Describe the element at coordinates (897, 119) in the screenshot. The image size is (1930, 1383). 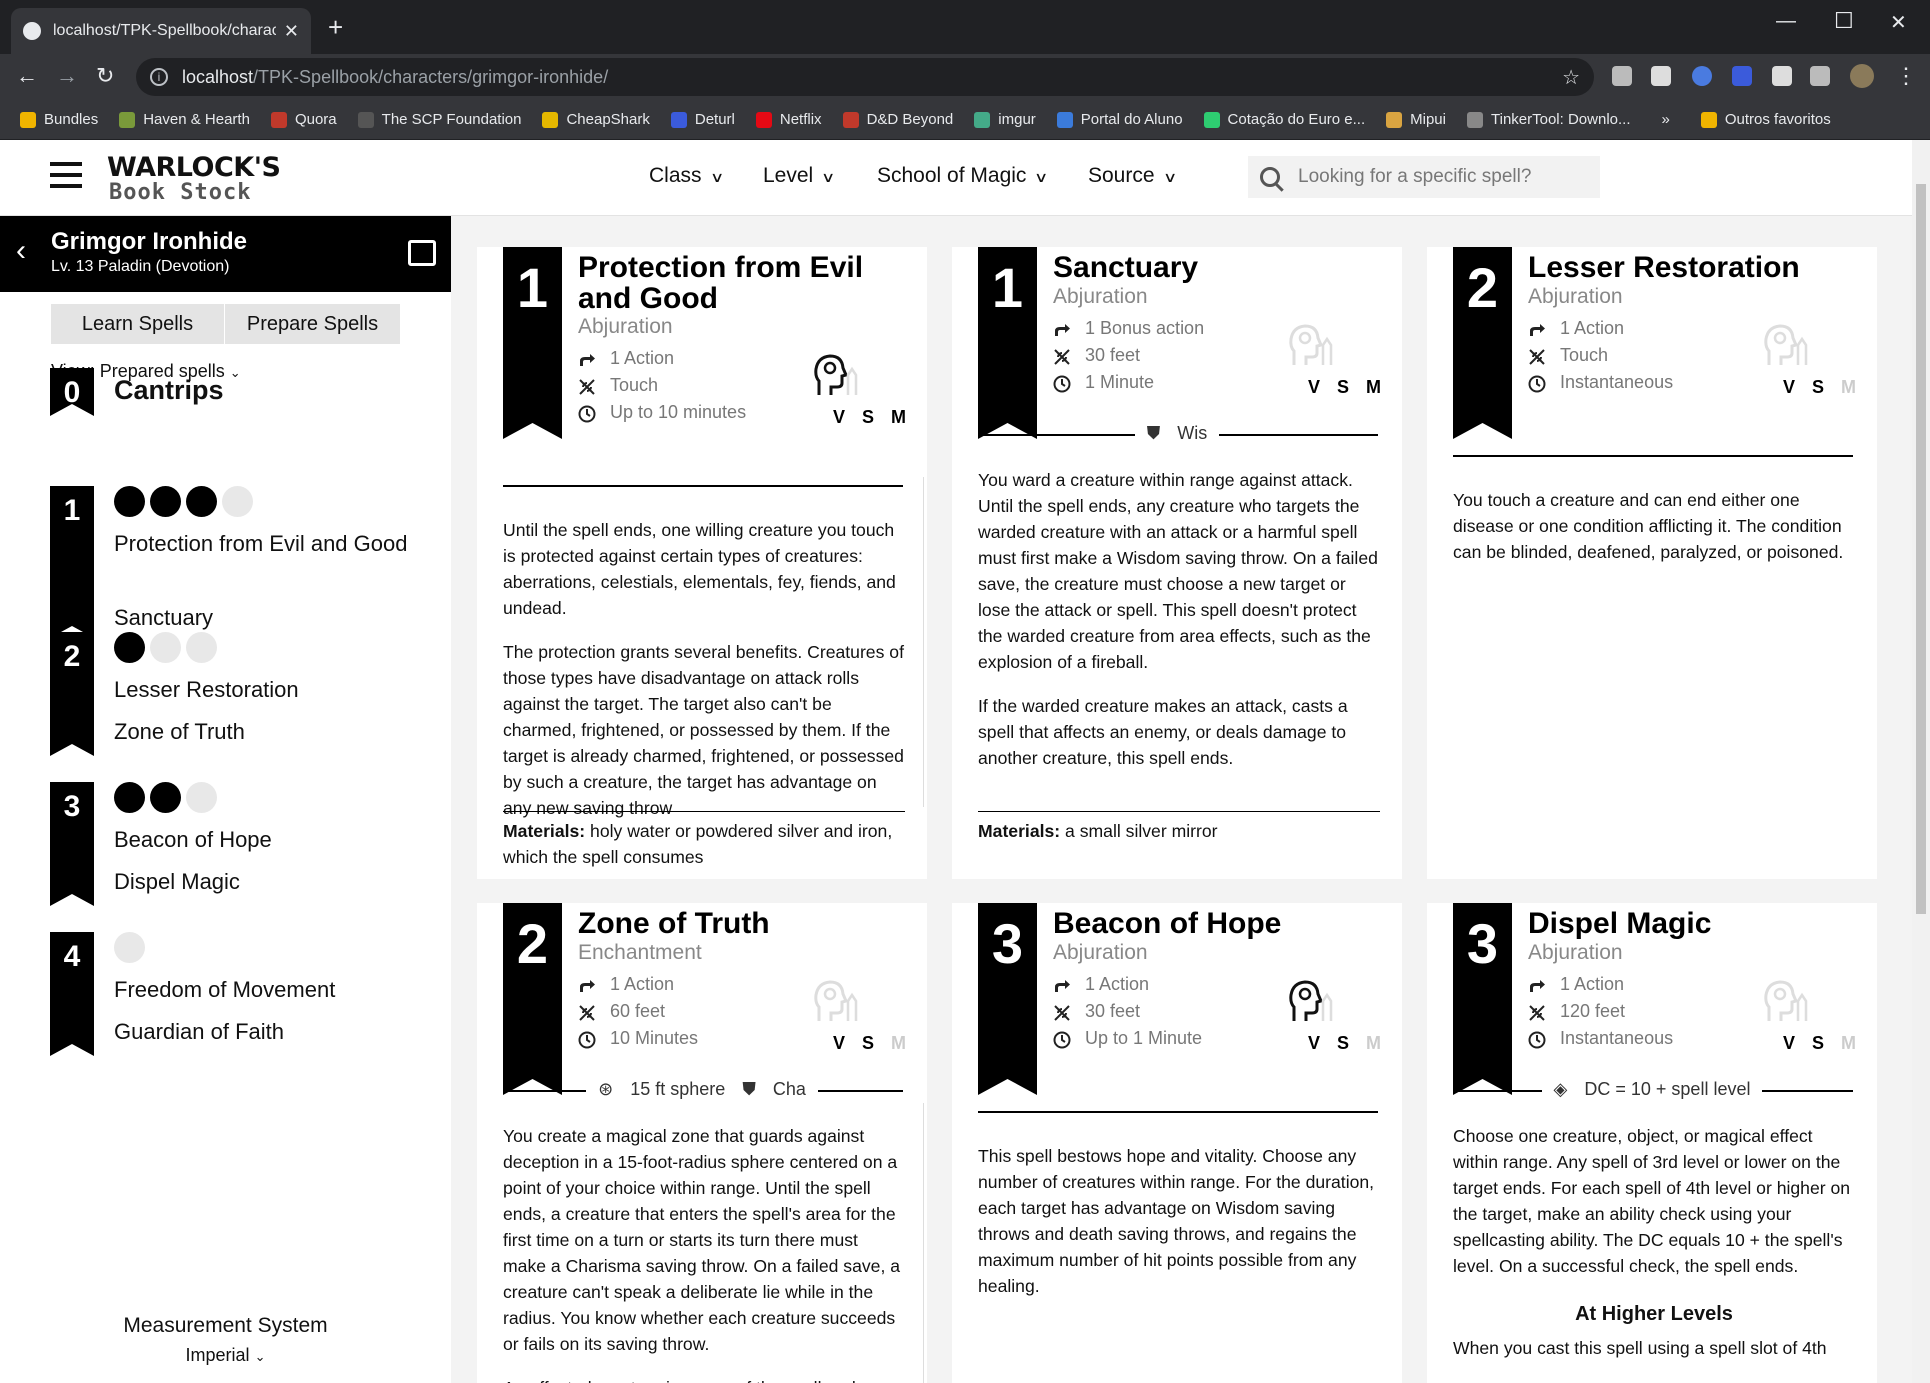
I see `bookmark-item: D&D Beyond` at that location.